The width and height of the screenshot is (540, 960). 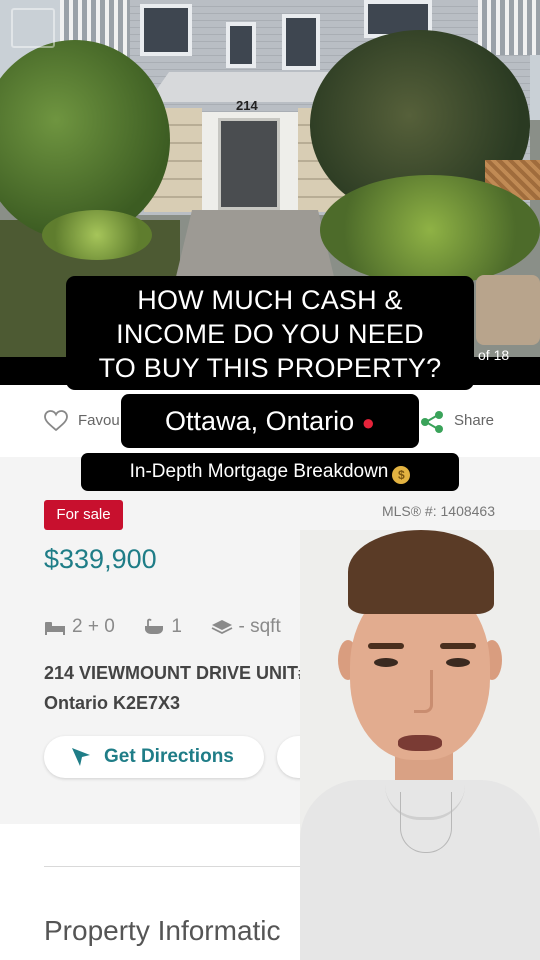 What do you see at coordinates (55, 628) in the screenshot?
I see `bed-icon` at bounding box center [55, 628].